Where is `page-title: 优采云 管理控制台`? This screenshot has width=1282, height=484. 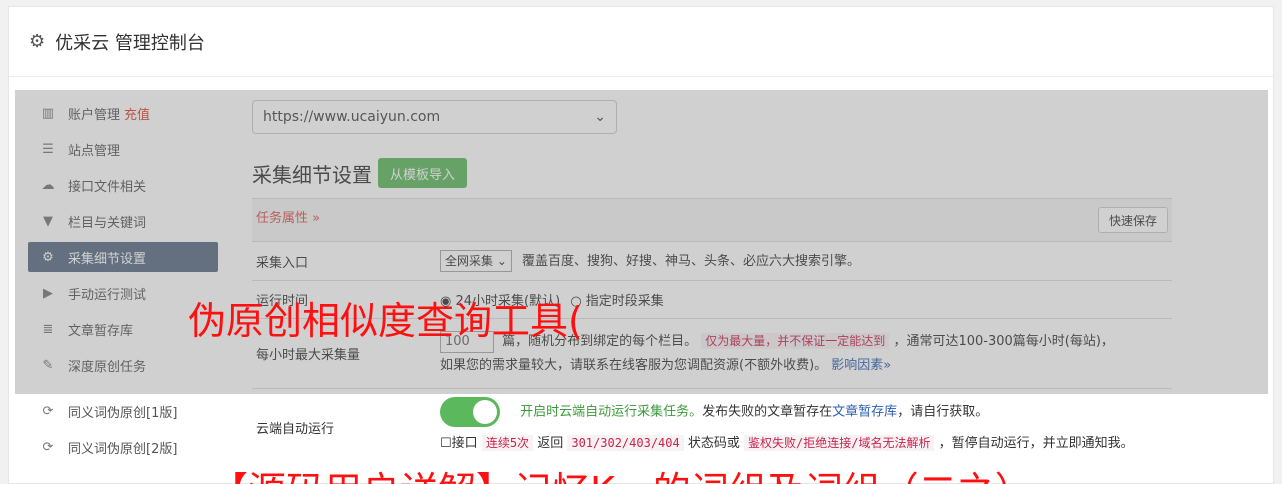
page-title: 优采云 管理控制台 is located at coordinates (130, 43).